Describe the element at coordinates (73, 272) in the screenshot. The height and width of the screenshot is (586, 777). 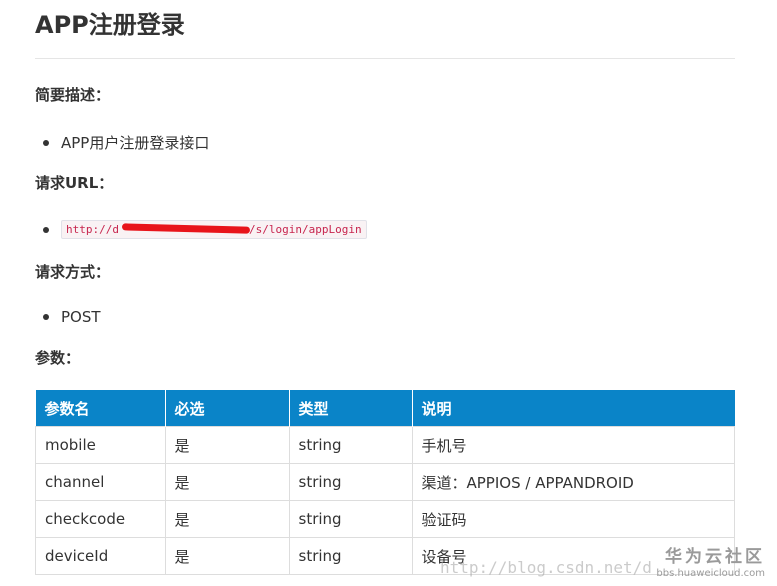
I see `method-heading: 请求方式：` at that location.